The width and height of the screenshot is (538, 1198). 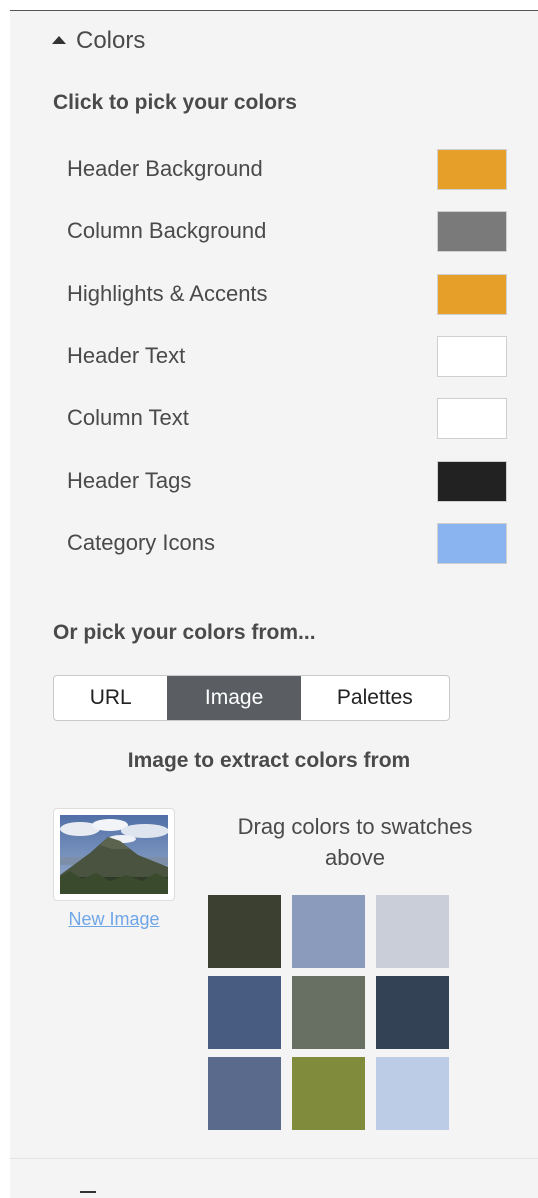 What do you see at coordinates (472, 294) in the screenshot?
I see `highlights-accents-swatch` at bounding box center [472, 294].